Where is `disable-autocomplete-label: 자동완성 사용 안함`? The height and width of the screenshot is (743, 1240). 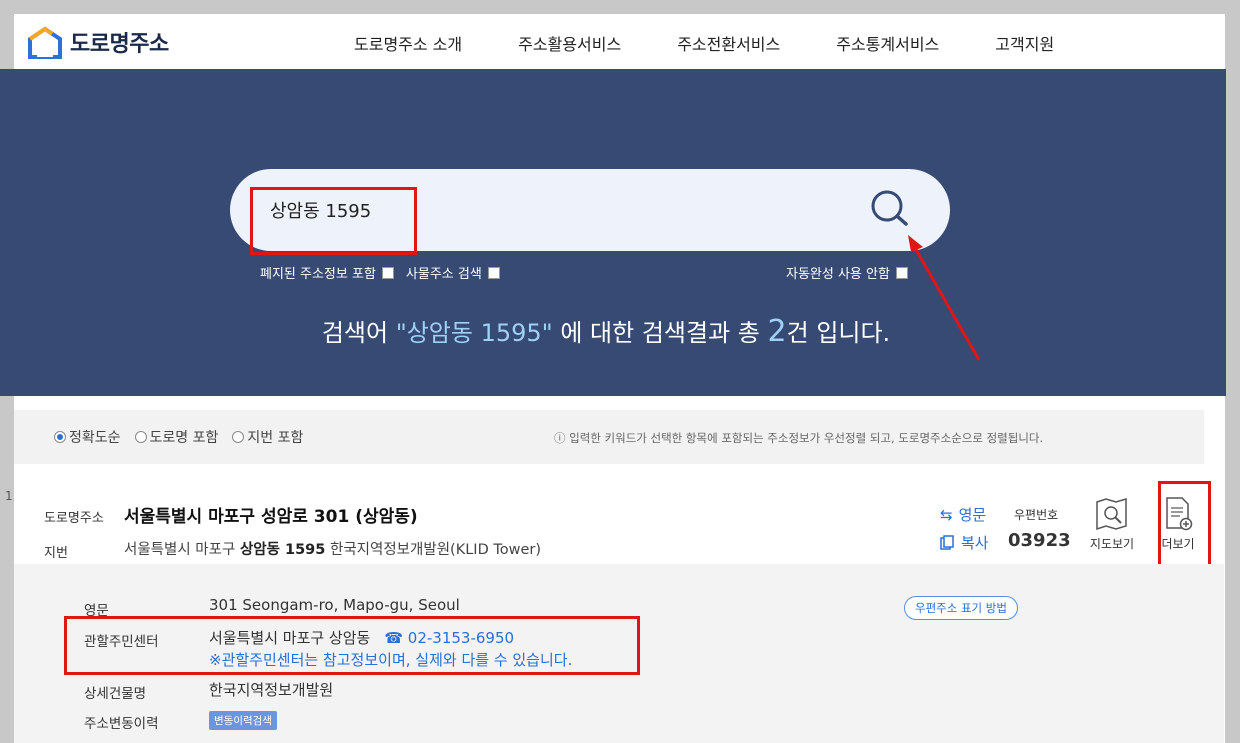
disable-autocomplete-label: 자동완성 사용 안함 is located at coordinates (838, 274).